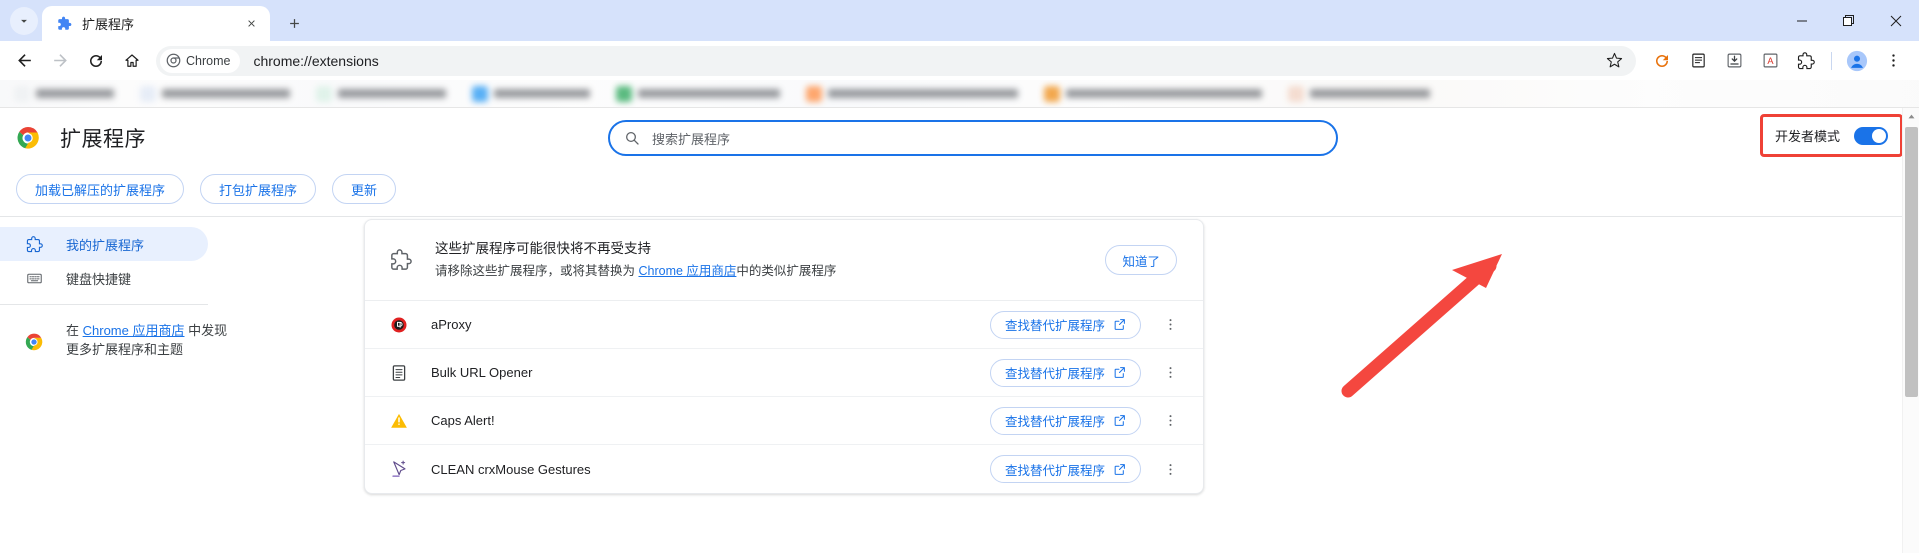 This screenshot has height=553, width=1919. Describe the element at coordinates (687, 271) in the screenshot. I see `banner-webstore-link: Chrome 应用商店` at that location.